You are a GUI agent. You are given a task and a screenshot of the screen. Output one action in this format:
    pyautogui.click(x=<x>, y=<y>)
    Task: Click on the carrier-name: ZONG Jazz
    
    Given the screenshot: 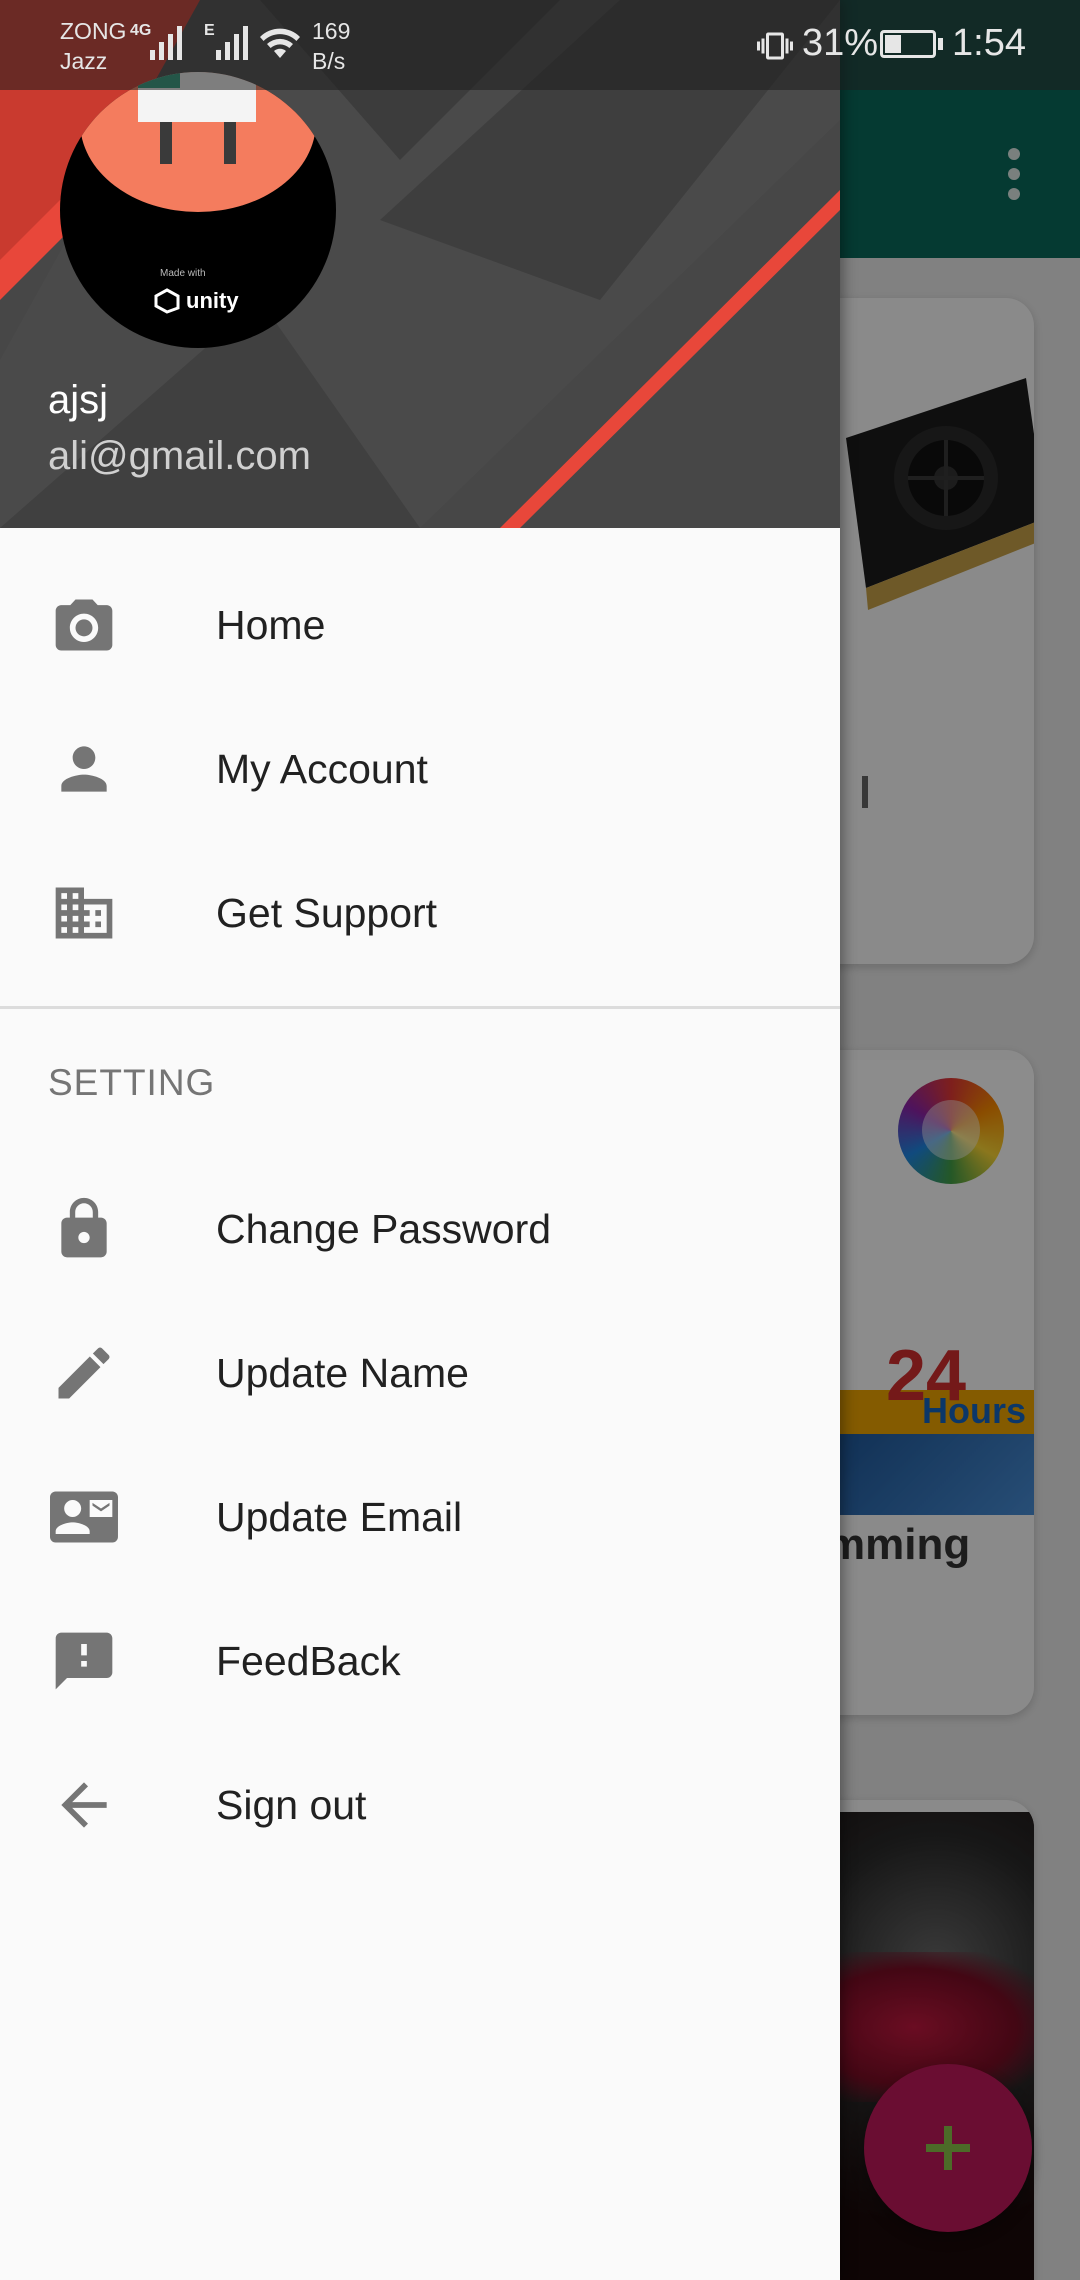 What is the action you would take?
    pyautogui.click(x=93, y=46)
    